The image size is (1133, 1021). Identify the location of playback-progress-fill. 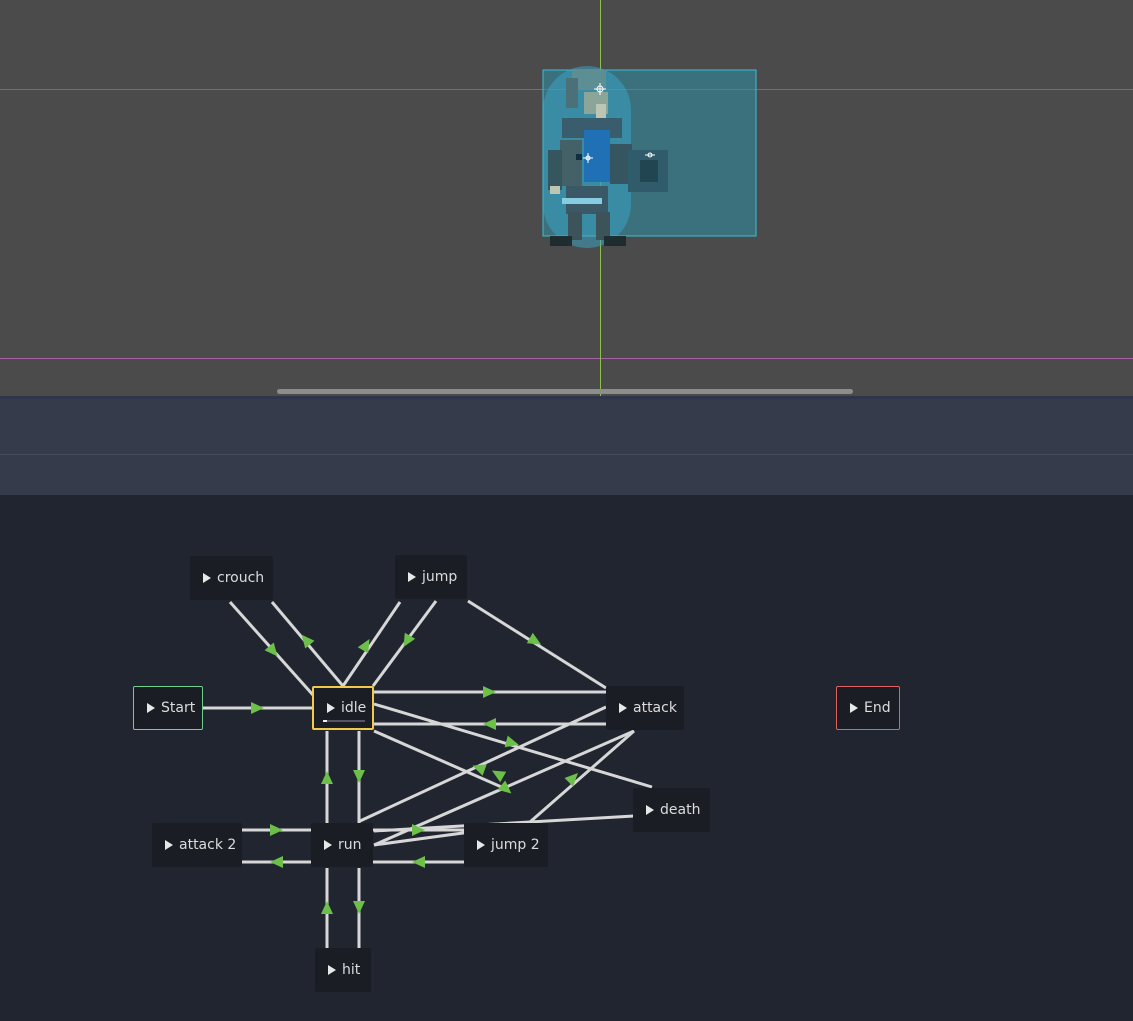
(325, 721).